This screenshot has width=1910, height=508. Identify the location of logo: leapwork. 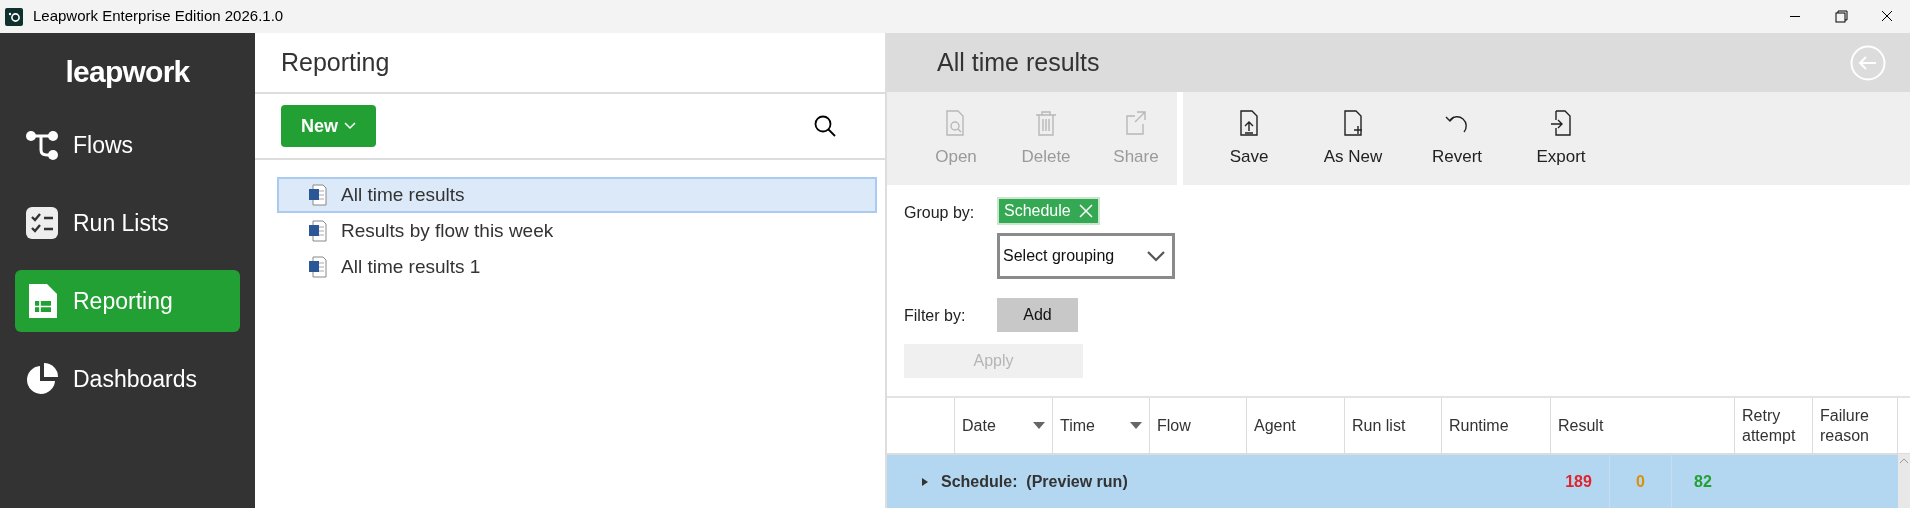
(127, 72).